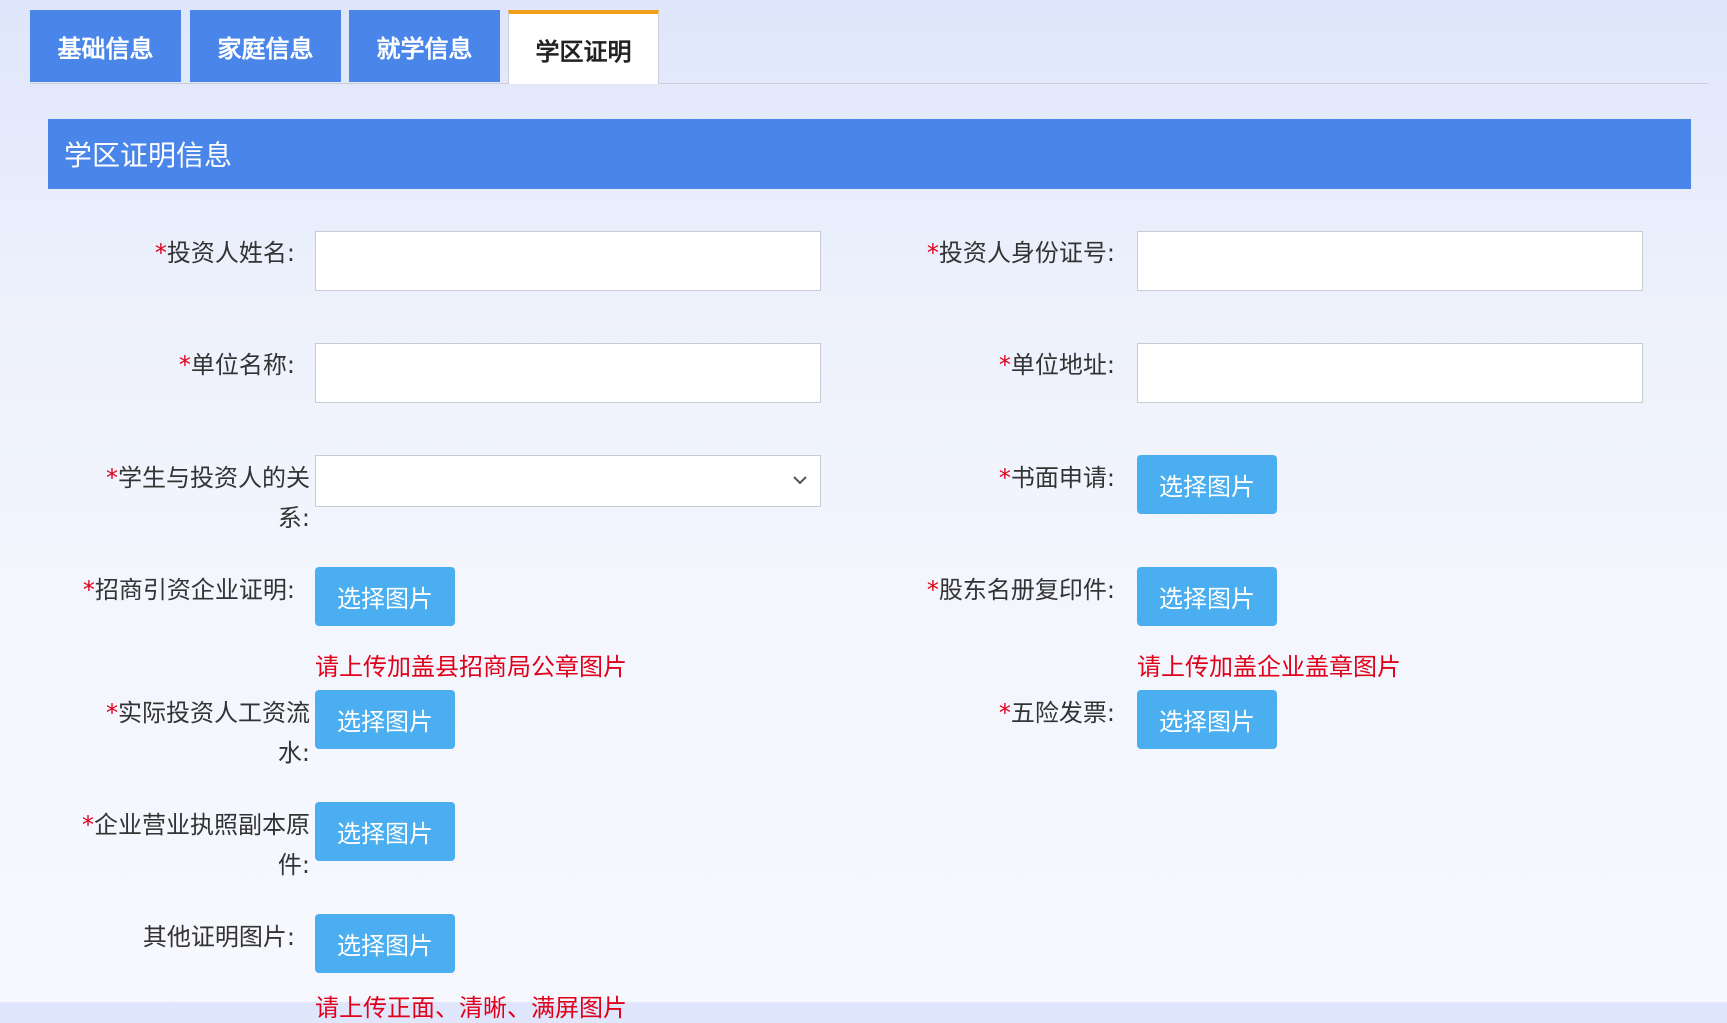  What do you see at coordinates (385, 831) in the screenshot?
I see `business-license-upload-button: 选择图片` at bounding box center [385, 831].